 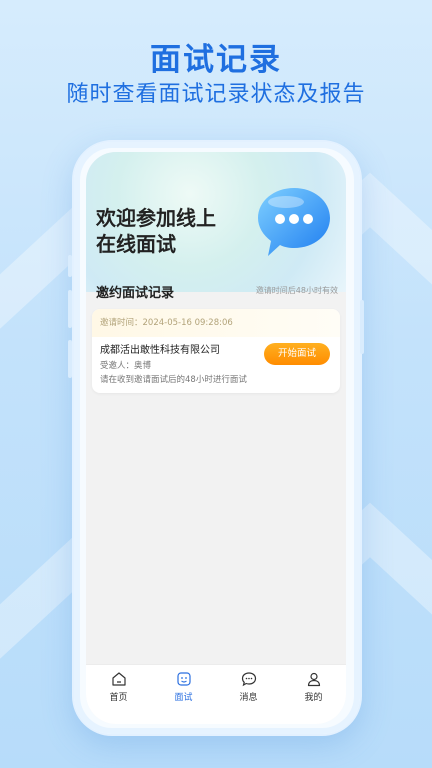 What do you see at coordinates (216, 293) in the screenshot?
I see `section-header: 邀约面试记录 邀请时间后48小时有效` at bounding box center [216, 293].